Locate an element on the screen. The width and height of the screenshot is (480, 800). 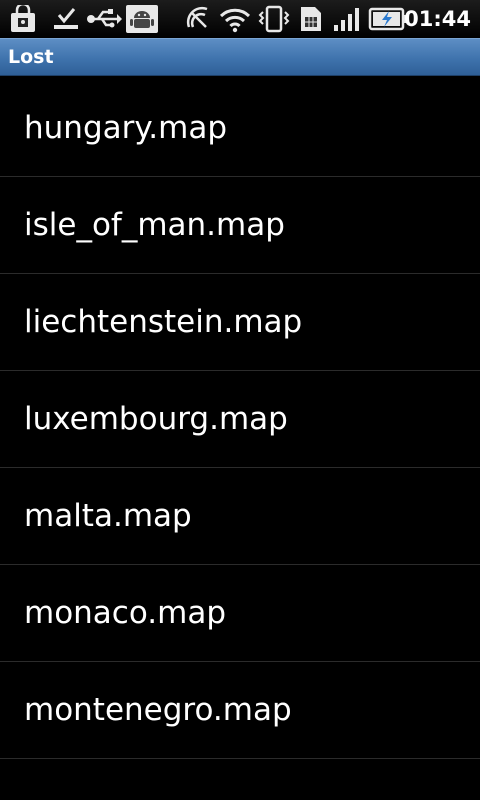
shopping-bag-icon is located at coordinates (23, 19).